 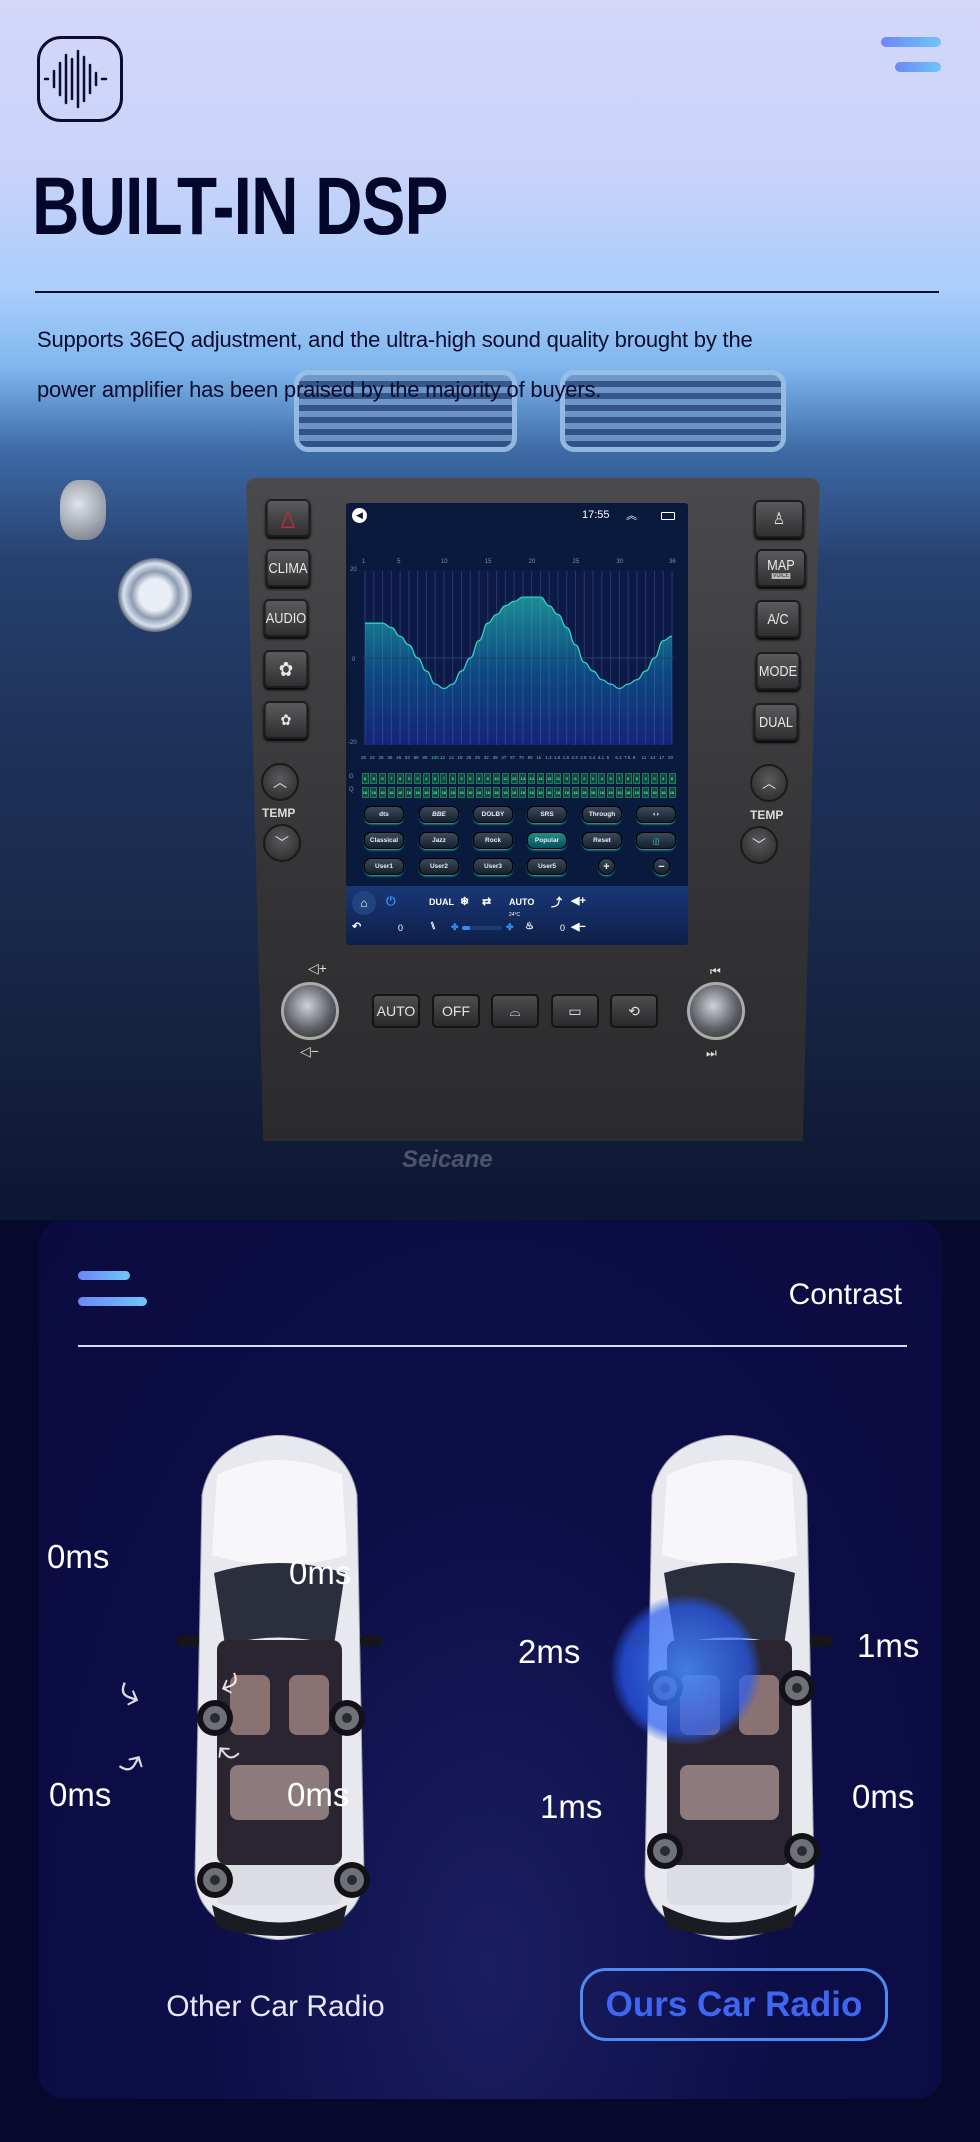 I want to click on gain-cell: 4, so click(x=602, y=778).